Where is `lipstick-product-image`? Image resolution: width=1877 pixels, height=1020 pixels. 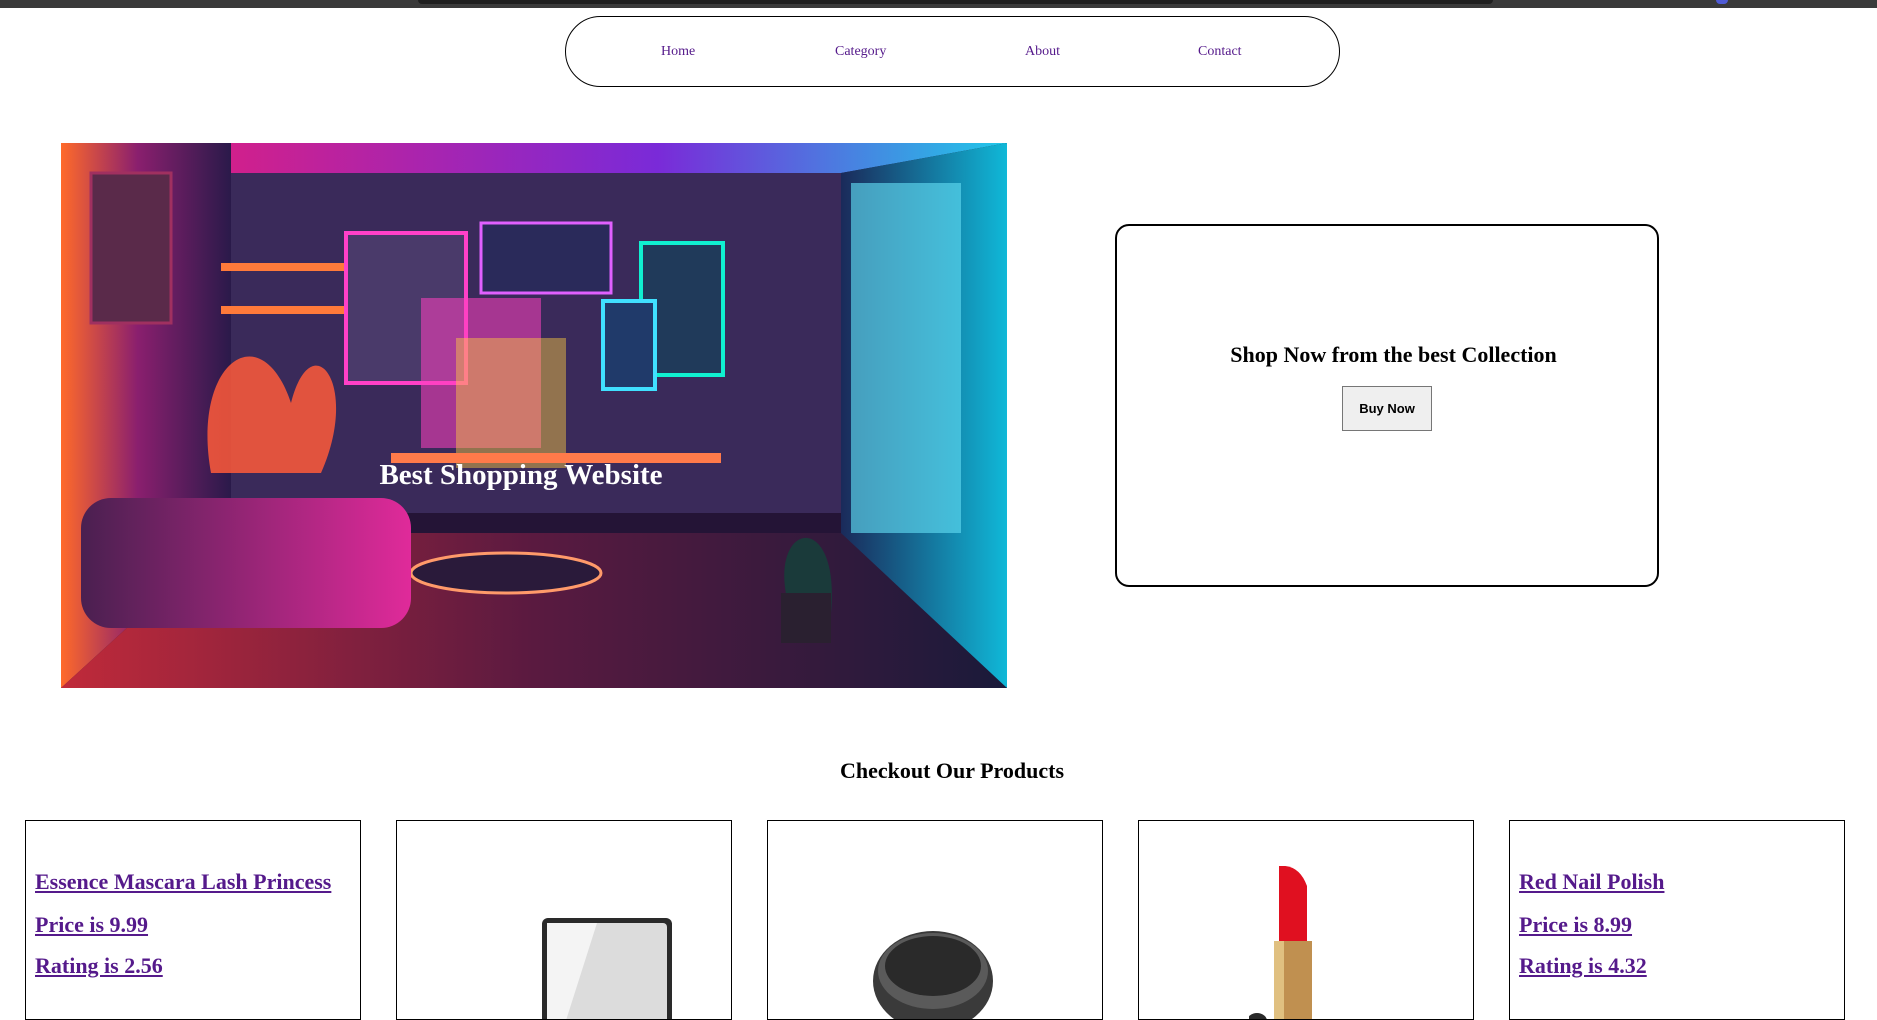 lipstick-product-image is located at coordinates (1294, 943).